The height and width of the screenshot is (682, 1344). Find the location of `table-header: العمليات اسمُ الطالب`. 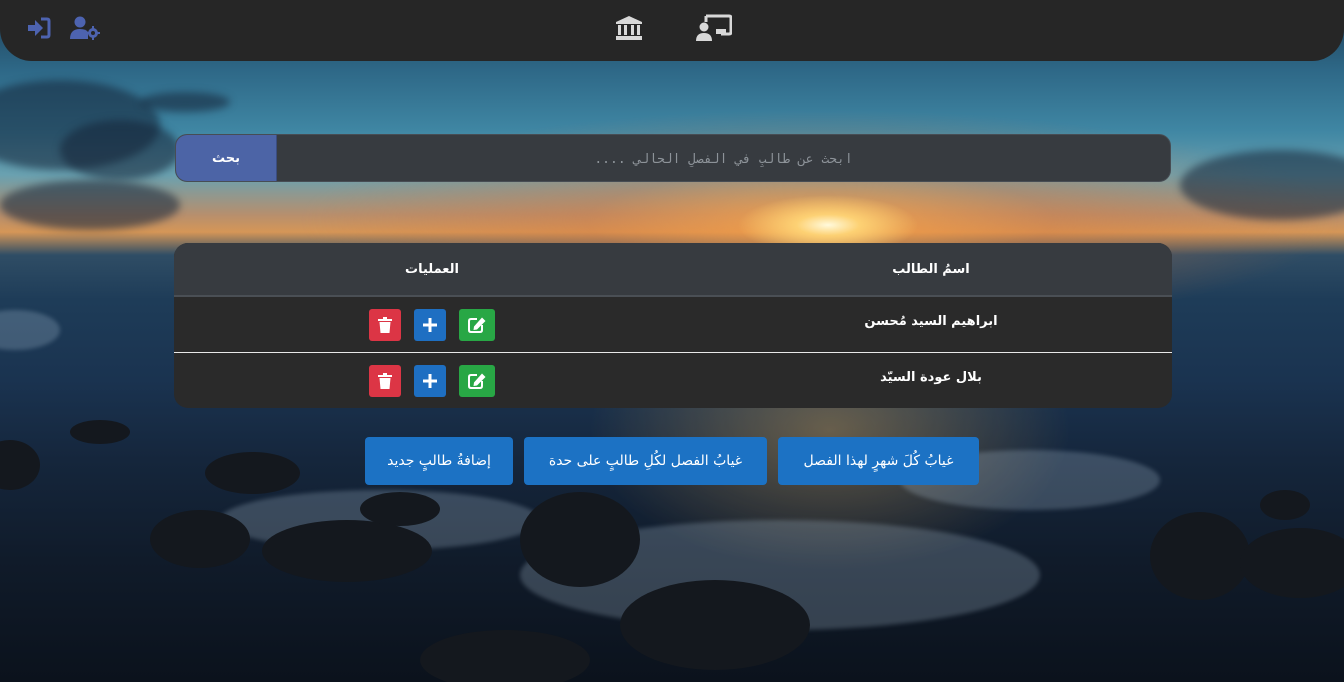

table-header: العمليات اسمُ الطالب is located at coordinates (673, 270).